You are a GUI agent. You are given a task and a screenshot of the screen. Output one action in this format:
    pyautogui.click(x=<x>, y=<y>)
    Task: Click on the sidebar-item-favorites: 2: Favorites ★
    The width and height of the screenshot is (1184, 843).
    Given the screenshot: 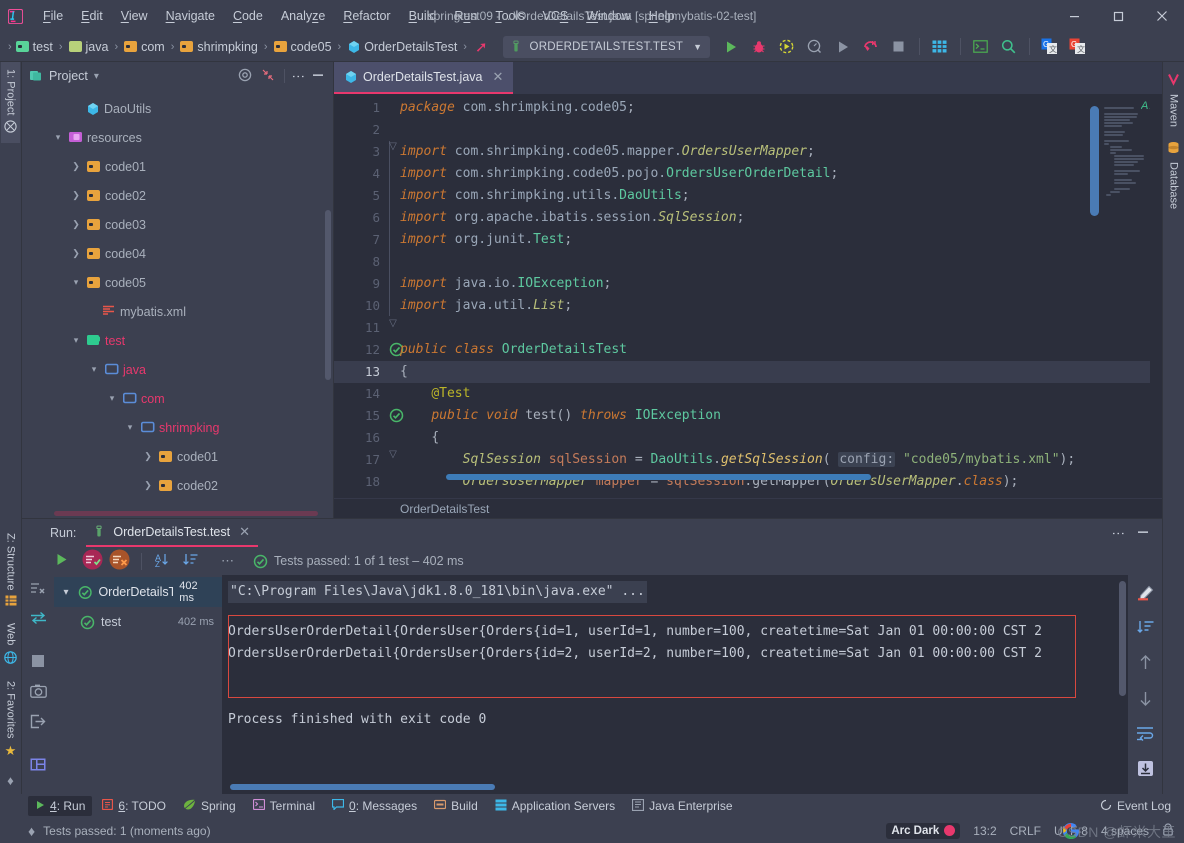 What is the action you would take?
    pyautogui.click(x=11, y=720)
    